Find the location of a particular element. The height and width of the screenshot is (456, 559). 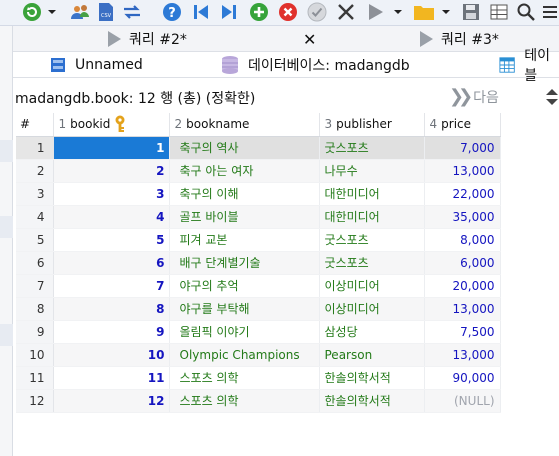

cell-price: 7,500 is located at coordinates (462, 332).